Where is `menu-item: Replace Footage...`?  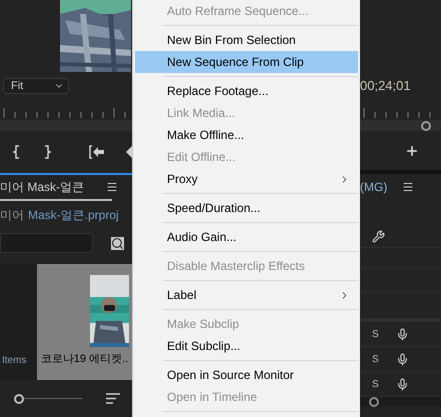
menu-item: Replace Footage... is located at coordinates (246, 91).